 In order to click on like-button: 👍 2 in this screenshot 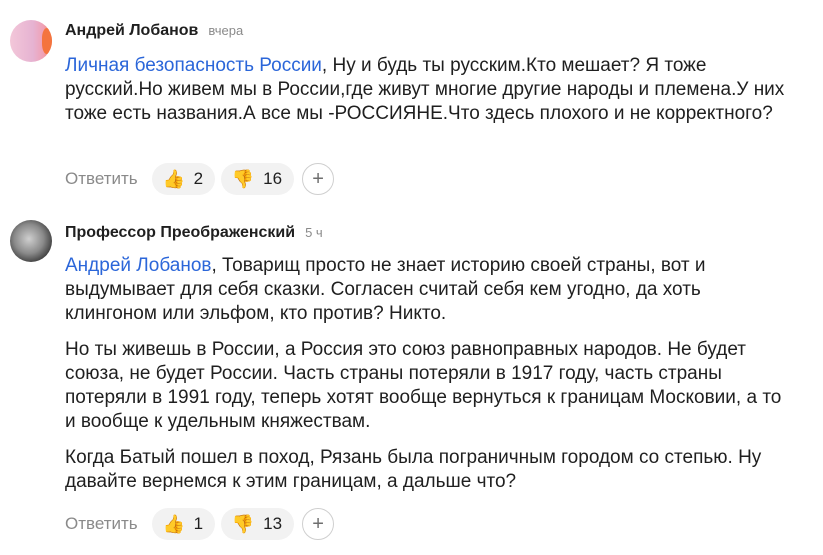, I will do `click(183, 179)`.